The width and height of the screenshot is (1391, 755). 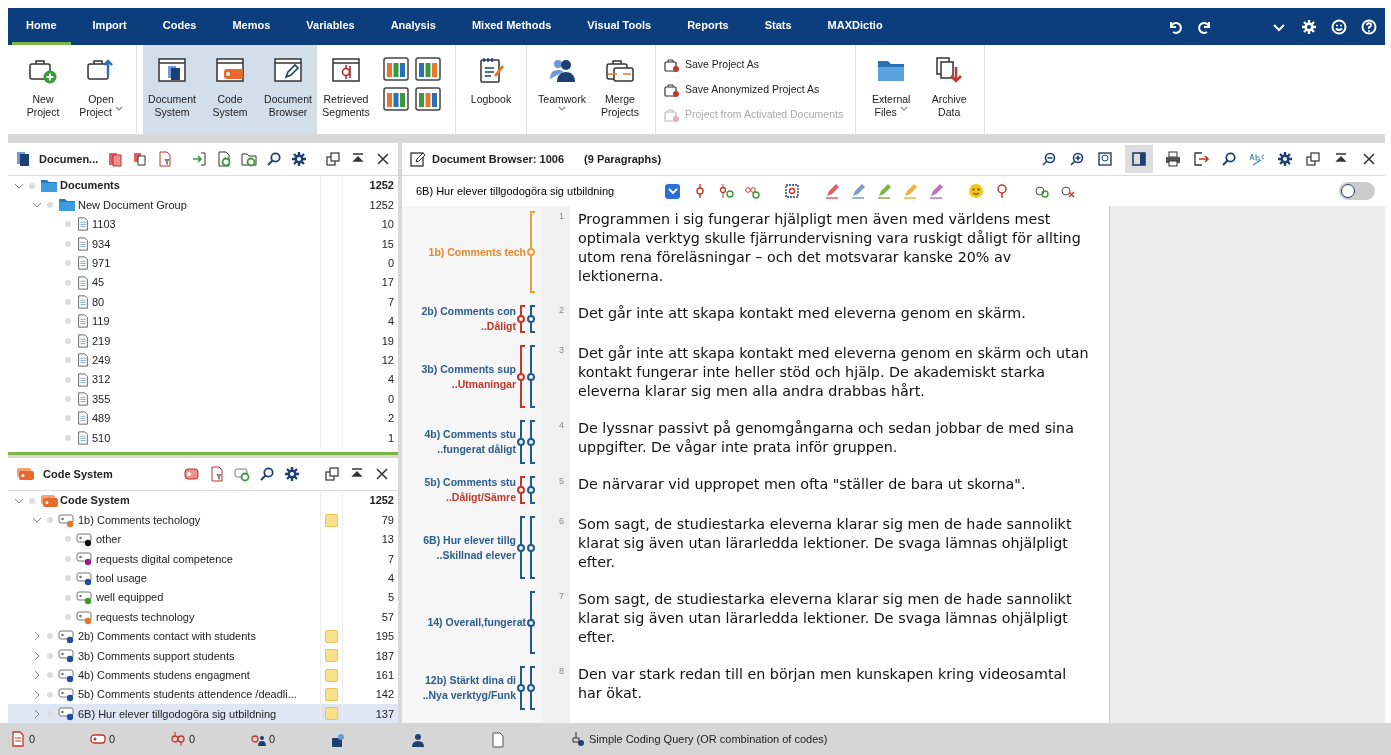 I want to click on tree-row: 971 0, so click(x=203, y=263).